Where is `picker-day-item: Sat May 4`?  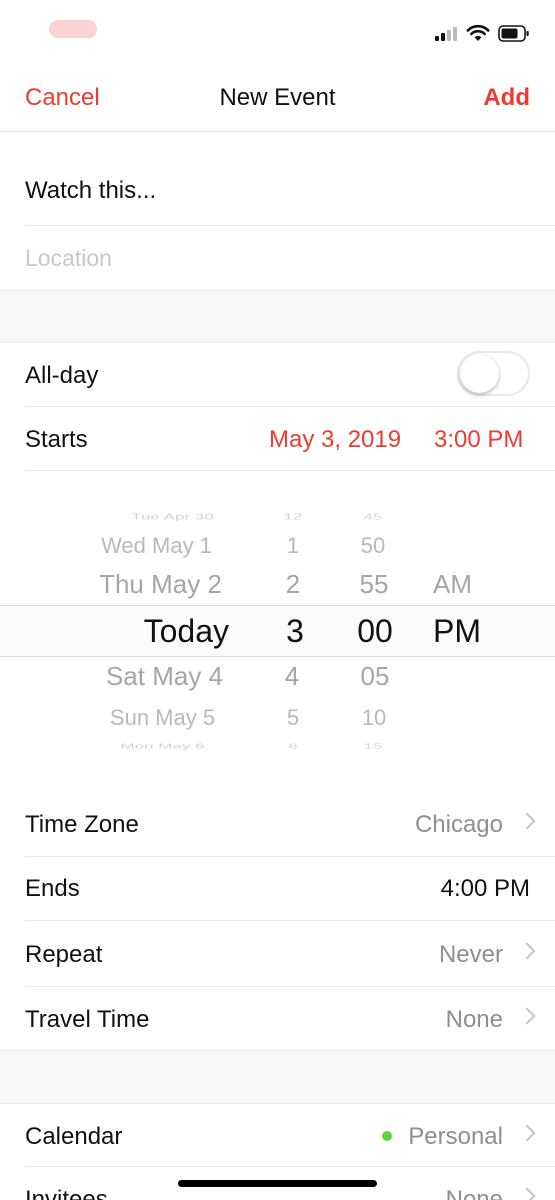
picker-day-item: Sat May 4 is located at coordinates (164, 676).